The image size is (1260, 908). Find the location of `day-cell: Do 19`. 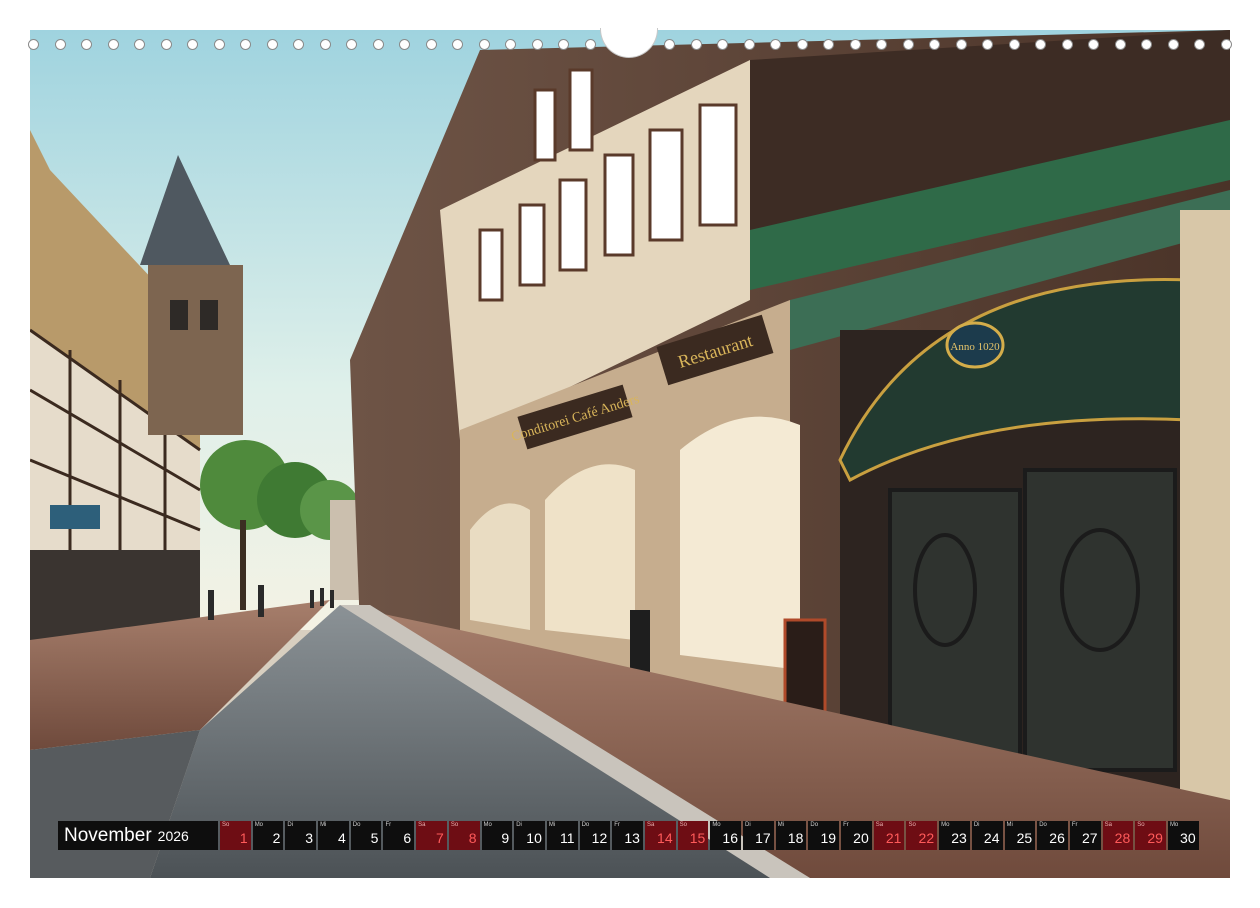

day-cell: Do 19 is located at coordinates (824, 835).